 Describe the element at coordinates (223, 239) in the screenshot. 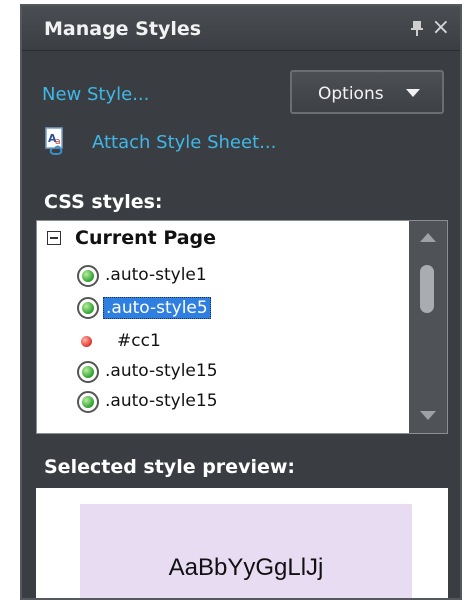

I see `current-page-group: Current Page` at that location.